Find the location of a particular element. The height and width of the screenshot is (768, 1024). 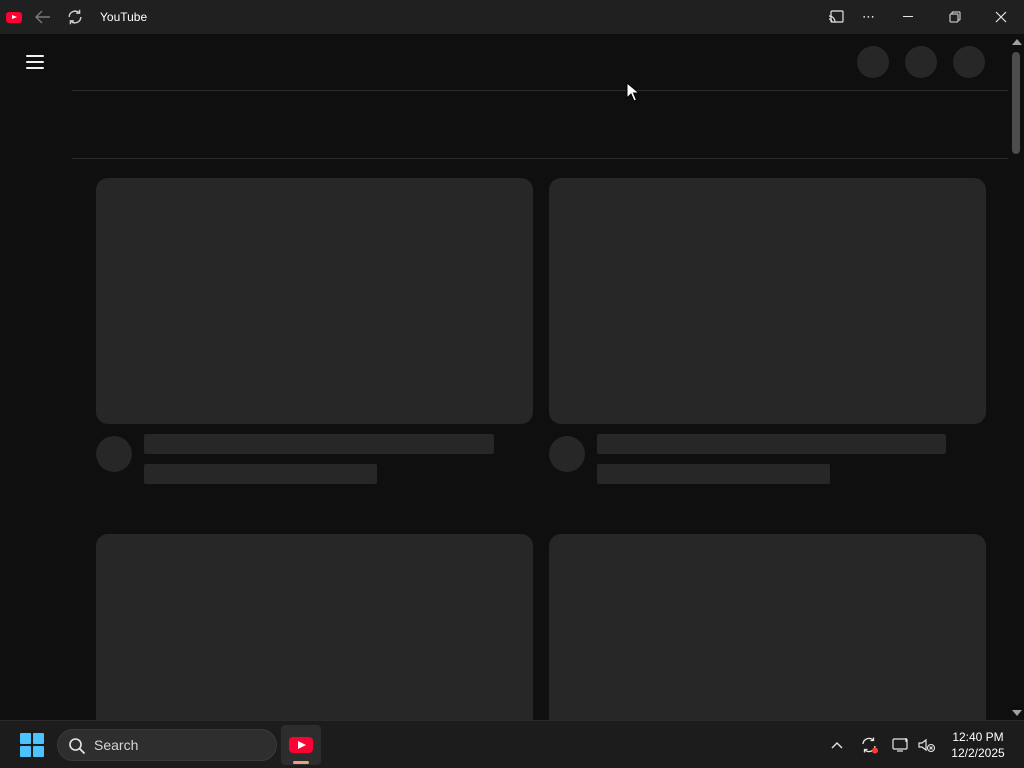

minimize-button is located at coordinates (909, 17).